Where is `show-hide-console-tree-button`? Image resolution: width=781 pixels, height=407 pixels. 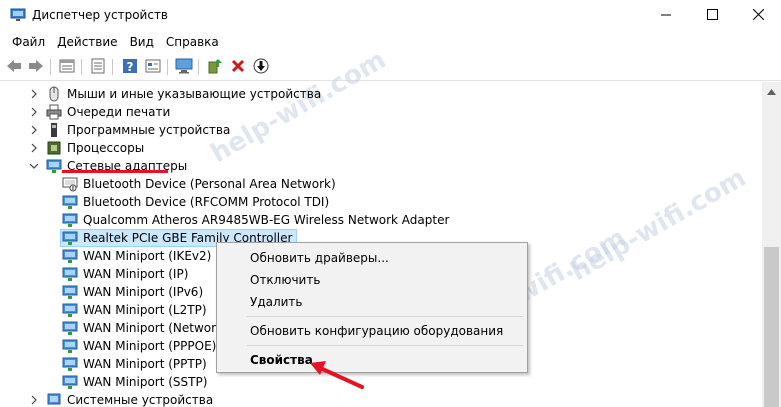 show-hide-console-tree-button is located at coordinates (67, 67).